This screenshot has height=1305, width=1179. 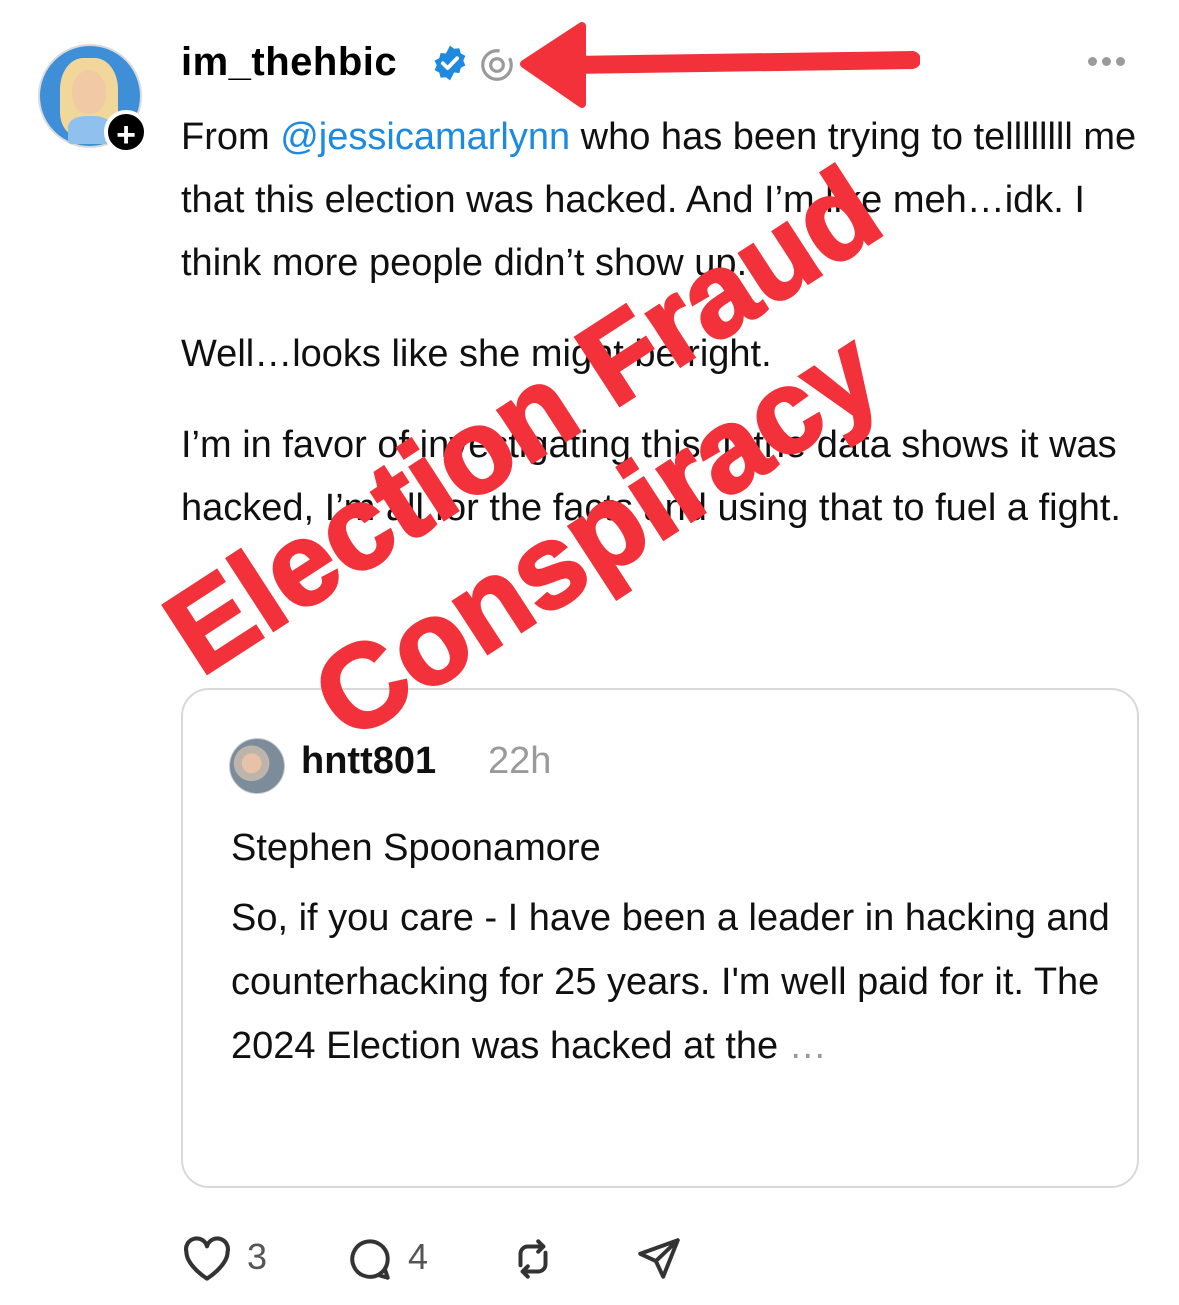 I want to click on post-paragraph: Well…looks like she might be right., so click(x=476, y=354).